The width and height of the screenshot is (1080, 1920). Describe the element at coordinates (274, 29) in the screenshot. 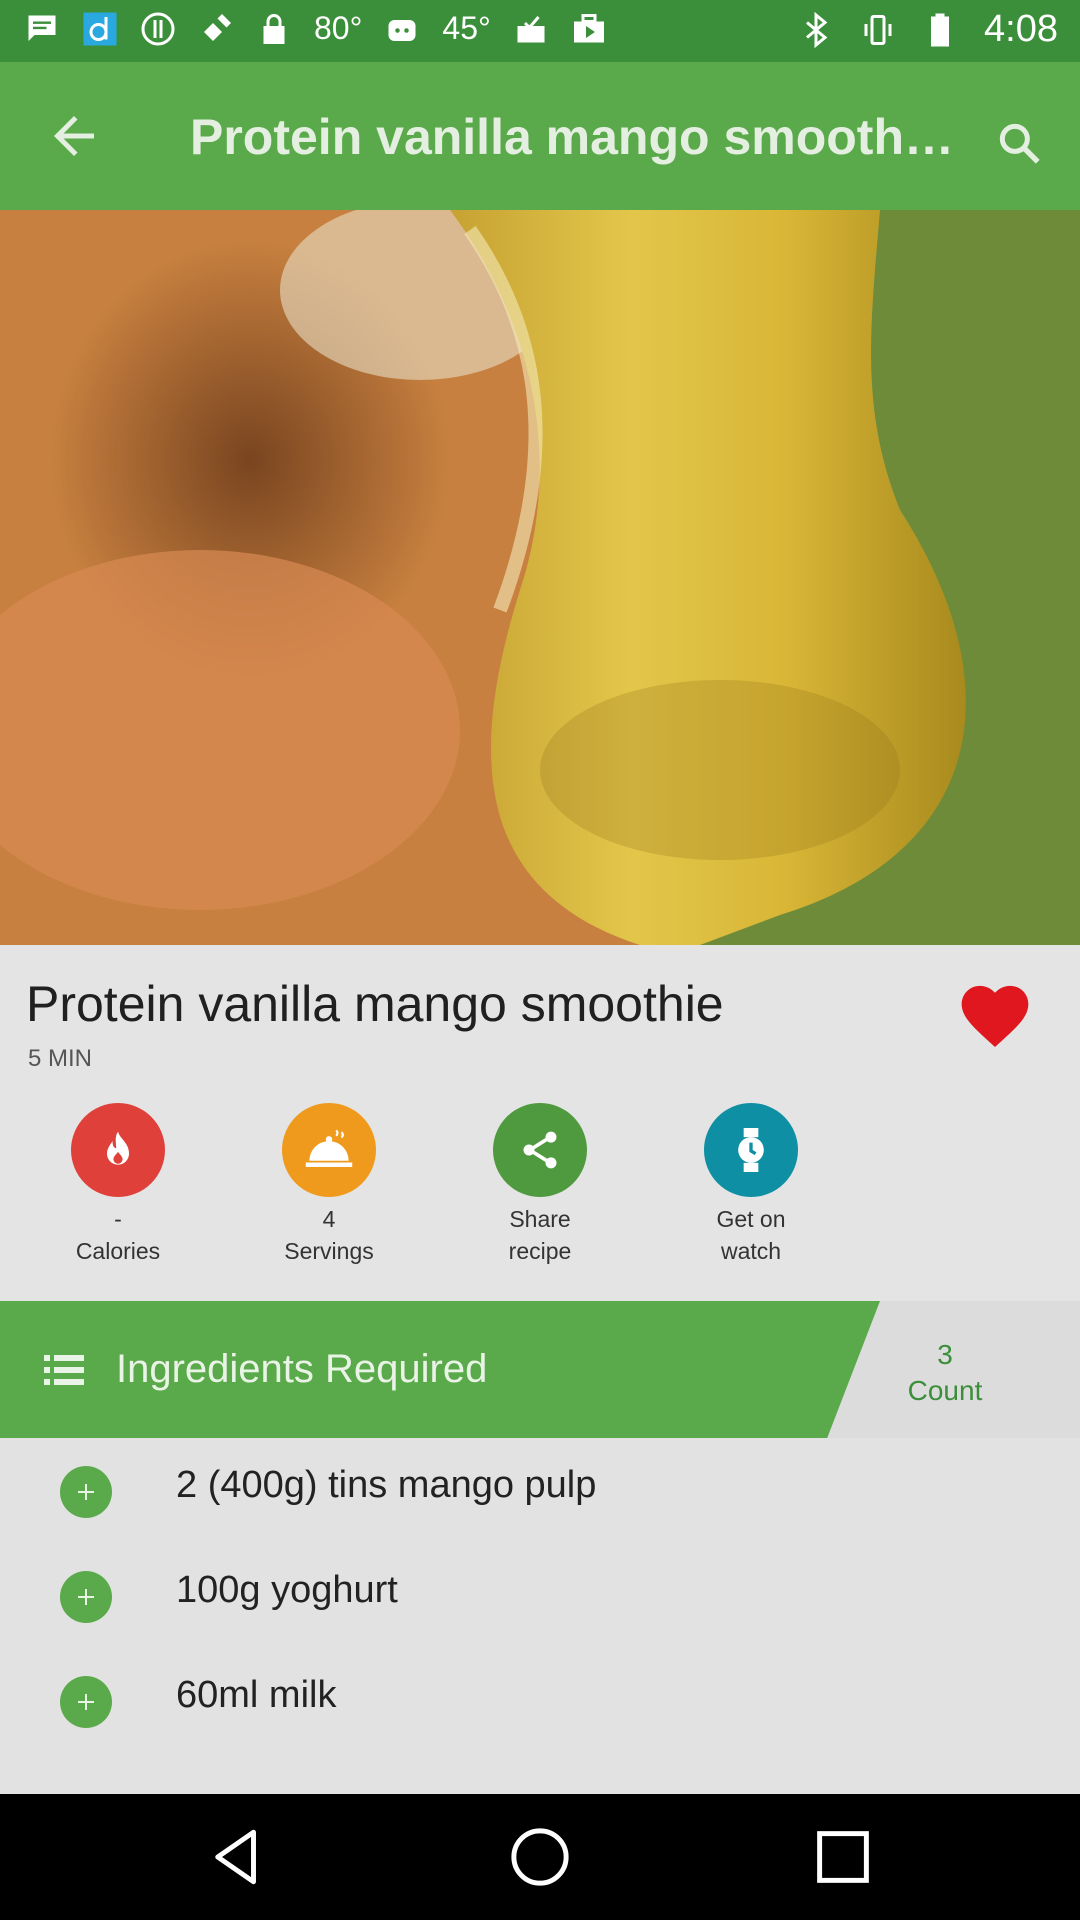

I see `lock-icon` at that location.